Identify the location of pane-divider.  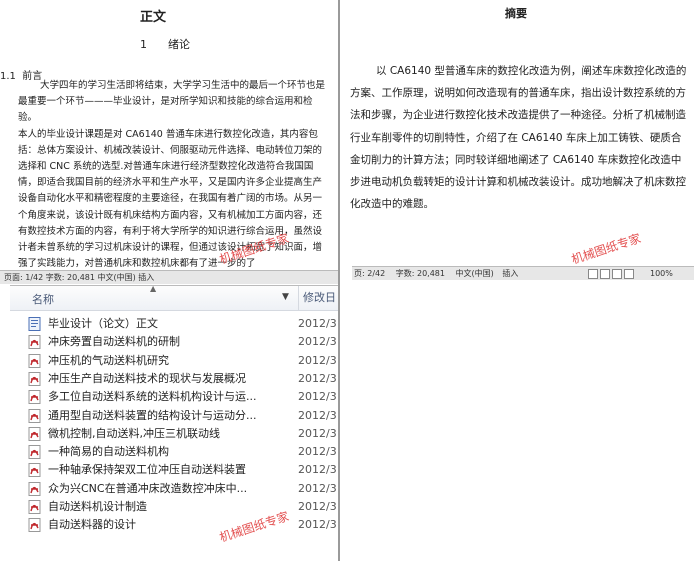
(339, 280).